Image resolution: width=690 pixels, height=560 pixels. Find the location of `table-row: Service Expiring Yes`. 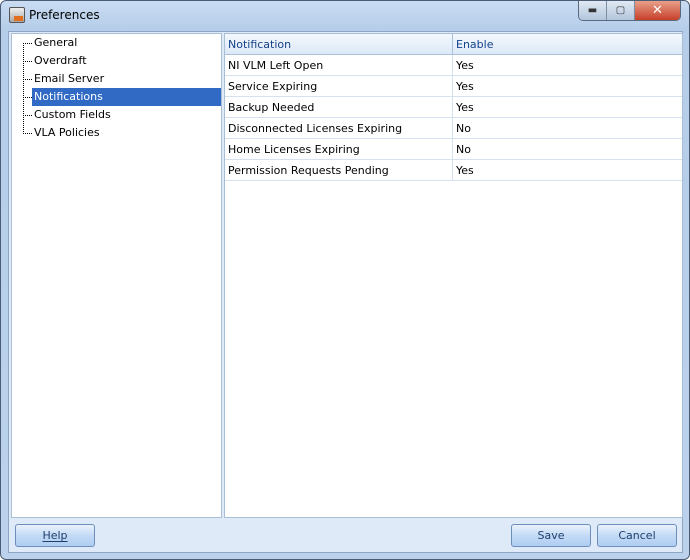

table-row: Service Expiring Yes is located at coordinates (453, 86).